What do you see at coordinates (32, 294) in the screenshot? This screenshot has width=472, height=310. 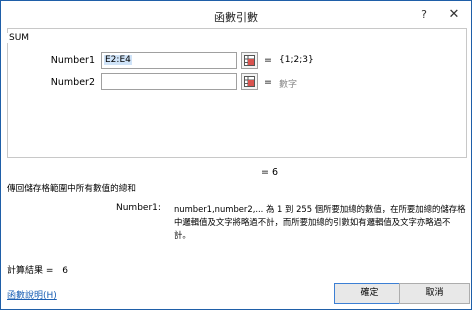 I see `function-help-link: 函數說明(H)` at bounding box center [32, 294].